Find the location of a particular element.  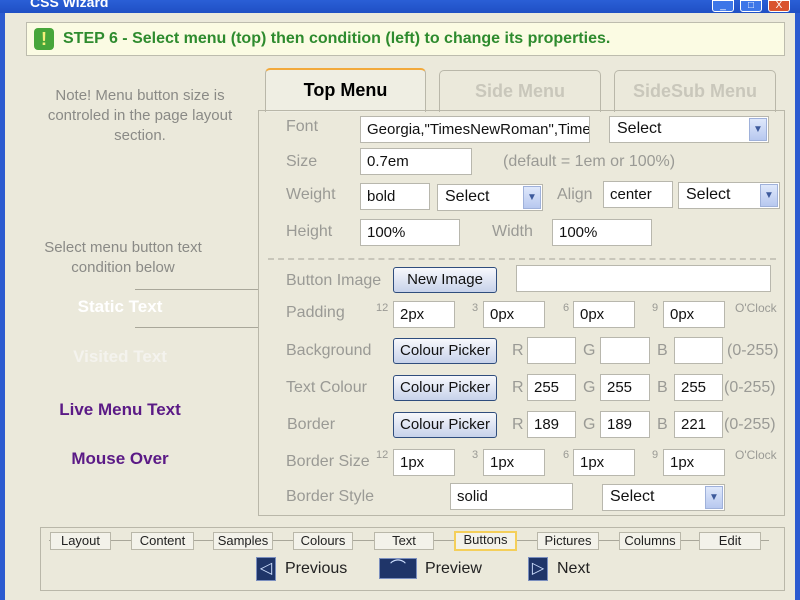

clock-12-label: 12 is located at coordinates (382, 455).